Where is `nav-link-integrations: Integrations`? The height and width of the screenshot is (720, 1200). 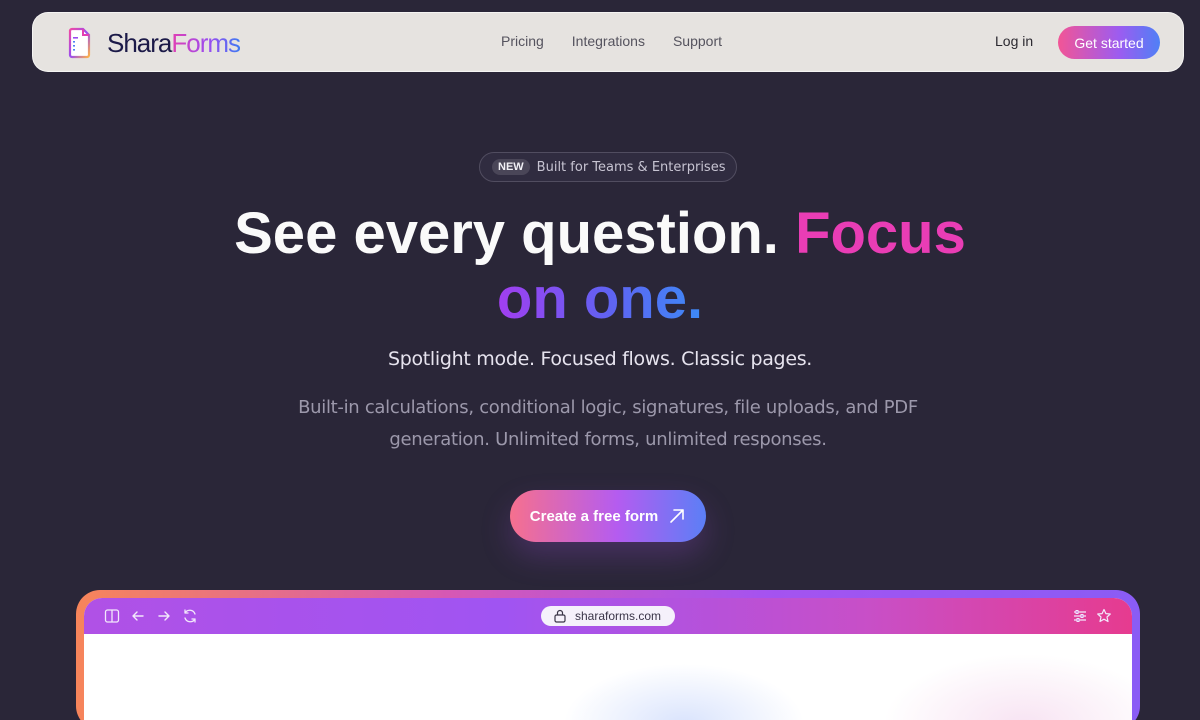
nav-link-integrations: Integrations is located at coordinates (608, 41).